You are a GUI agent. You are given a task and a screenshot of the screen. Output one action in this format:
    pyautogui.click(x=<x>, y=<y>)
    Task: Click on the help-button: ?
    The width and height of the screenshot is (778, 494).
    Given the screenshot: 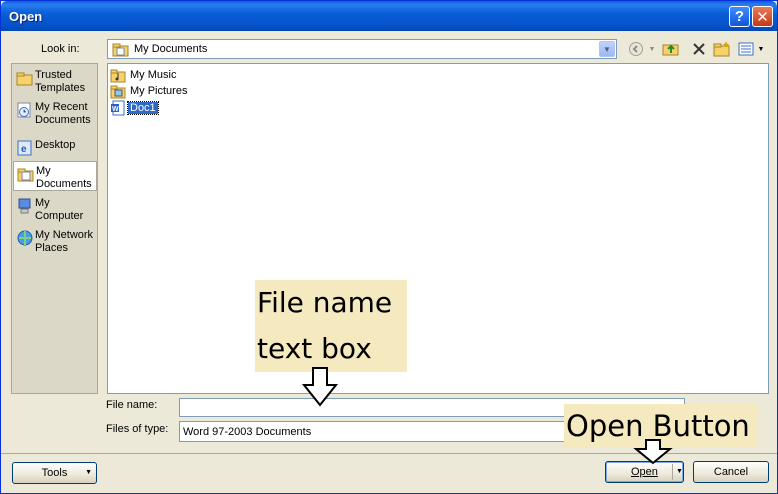 What is the action you would take?
    pyautogui.click(x=739, y=16)
    